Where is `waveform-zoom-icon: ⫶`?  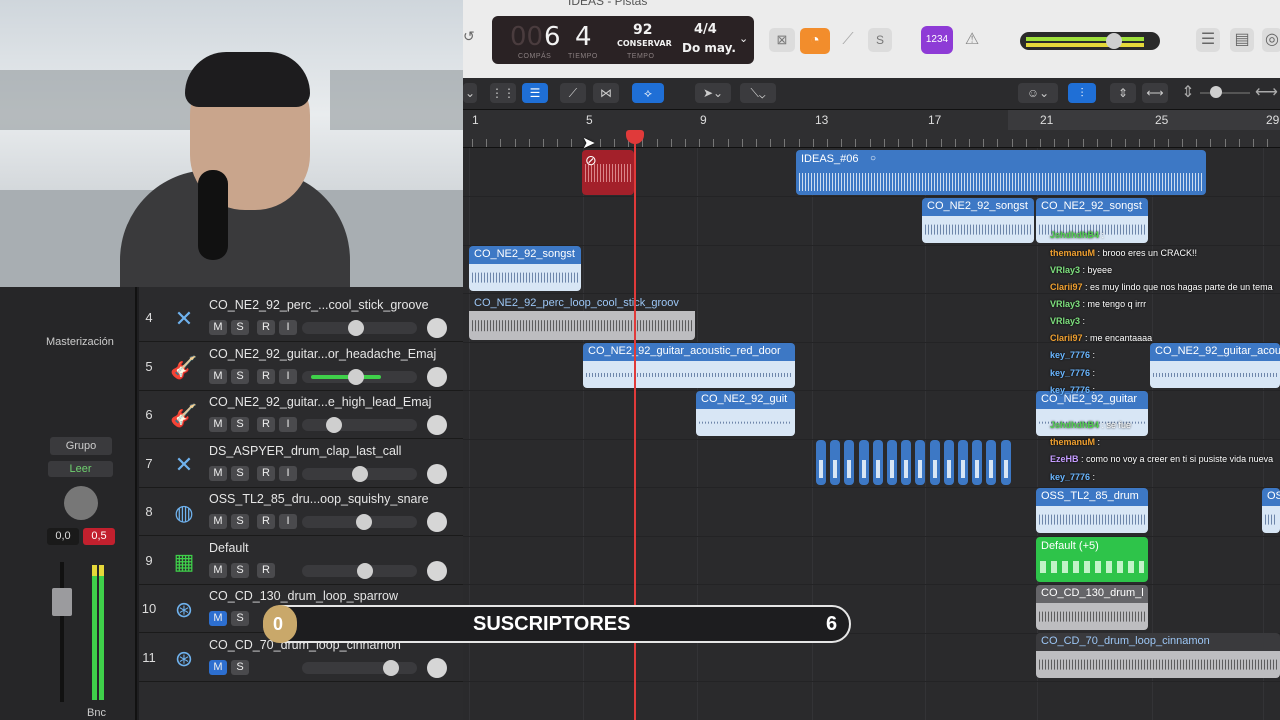
waveform-zoom-icon: ⫶ is located at coordinates (1082, 93).